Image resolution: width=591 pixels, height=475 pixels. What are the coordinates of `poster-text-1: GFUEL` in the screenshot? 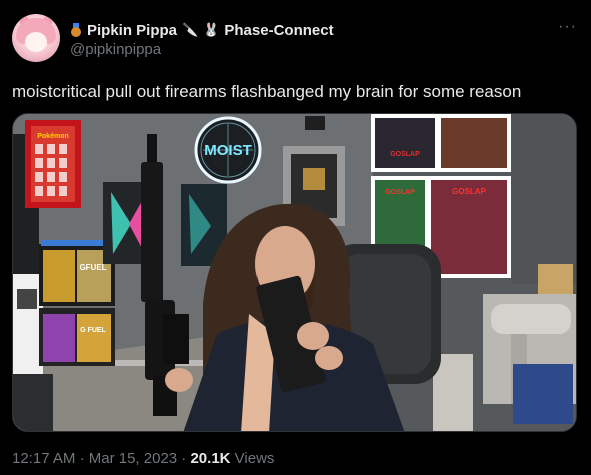 It's located at (92, 267).